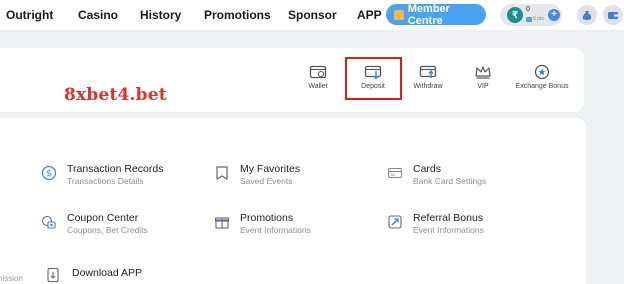 The width and height of the screenshot is (624, 284). Describe the element at coordinates (450, 181) in the screenshot. I see `menu-subtitle: Bank Card Settings` at that location.